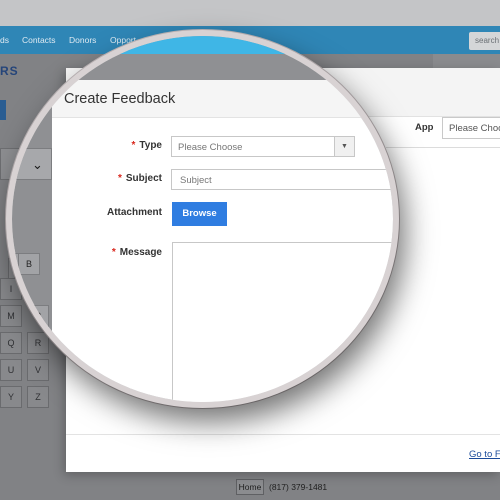  I want to click on top-strip, so click(250, 13).